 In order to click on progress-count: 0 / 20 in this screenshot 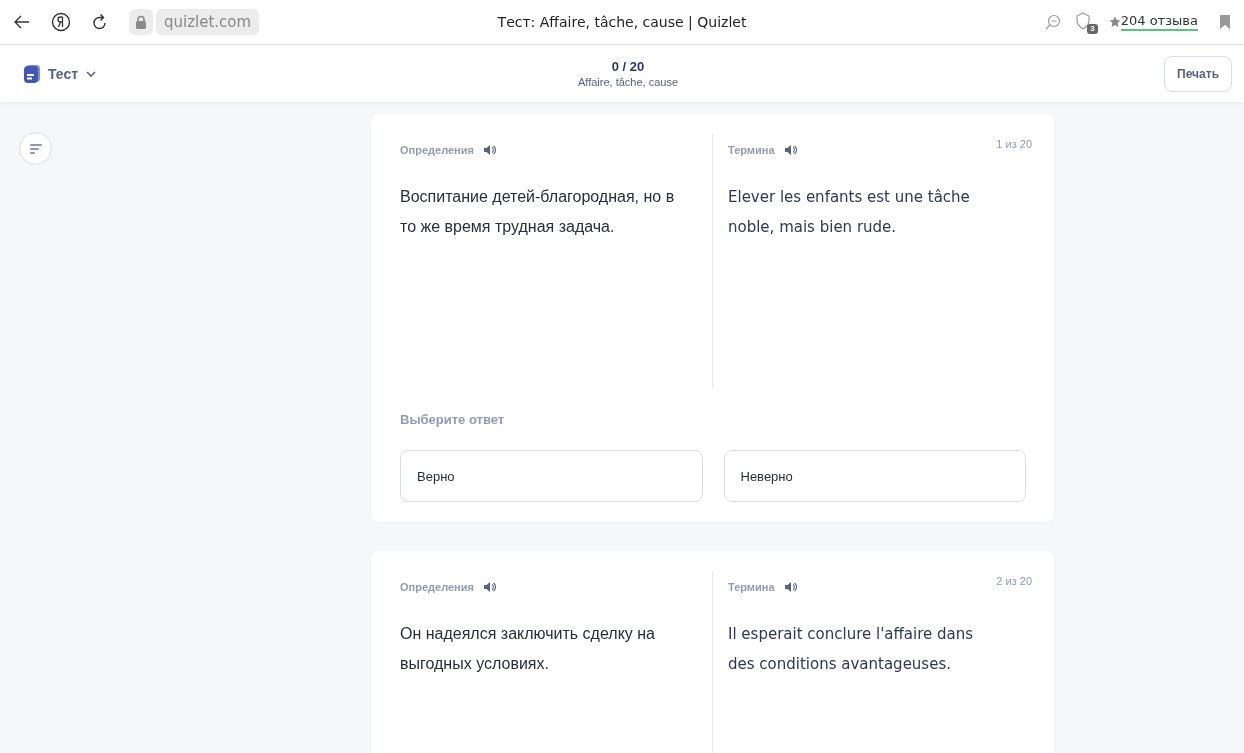, I will do `click(628, 66)`.